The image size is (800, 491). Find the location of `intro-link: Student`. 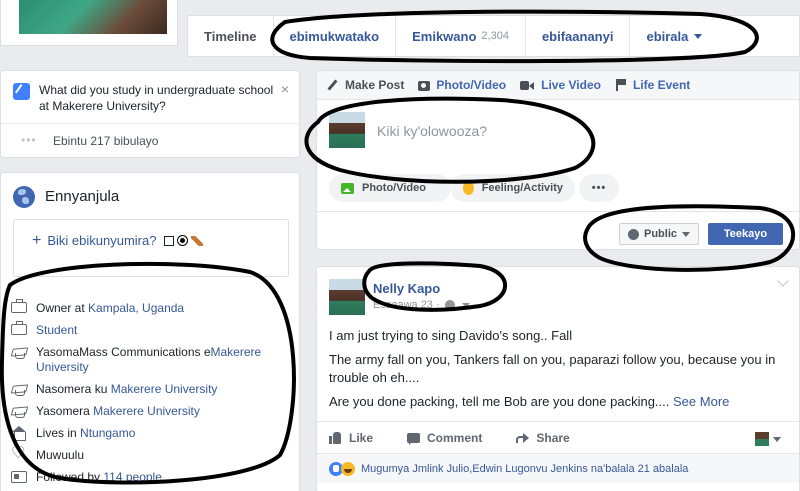

intro-link: Student is located at coordinates (56, 330).